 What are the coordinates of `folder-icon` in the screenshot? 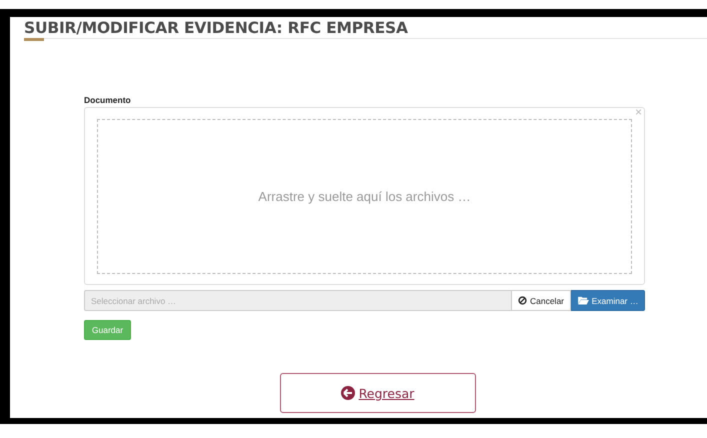 It's located at (583, 300).